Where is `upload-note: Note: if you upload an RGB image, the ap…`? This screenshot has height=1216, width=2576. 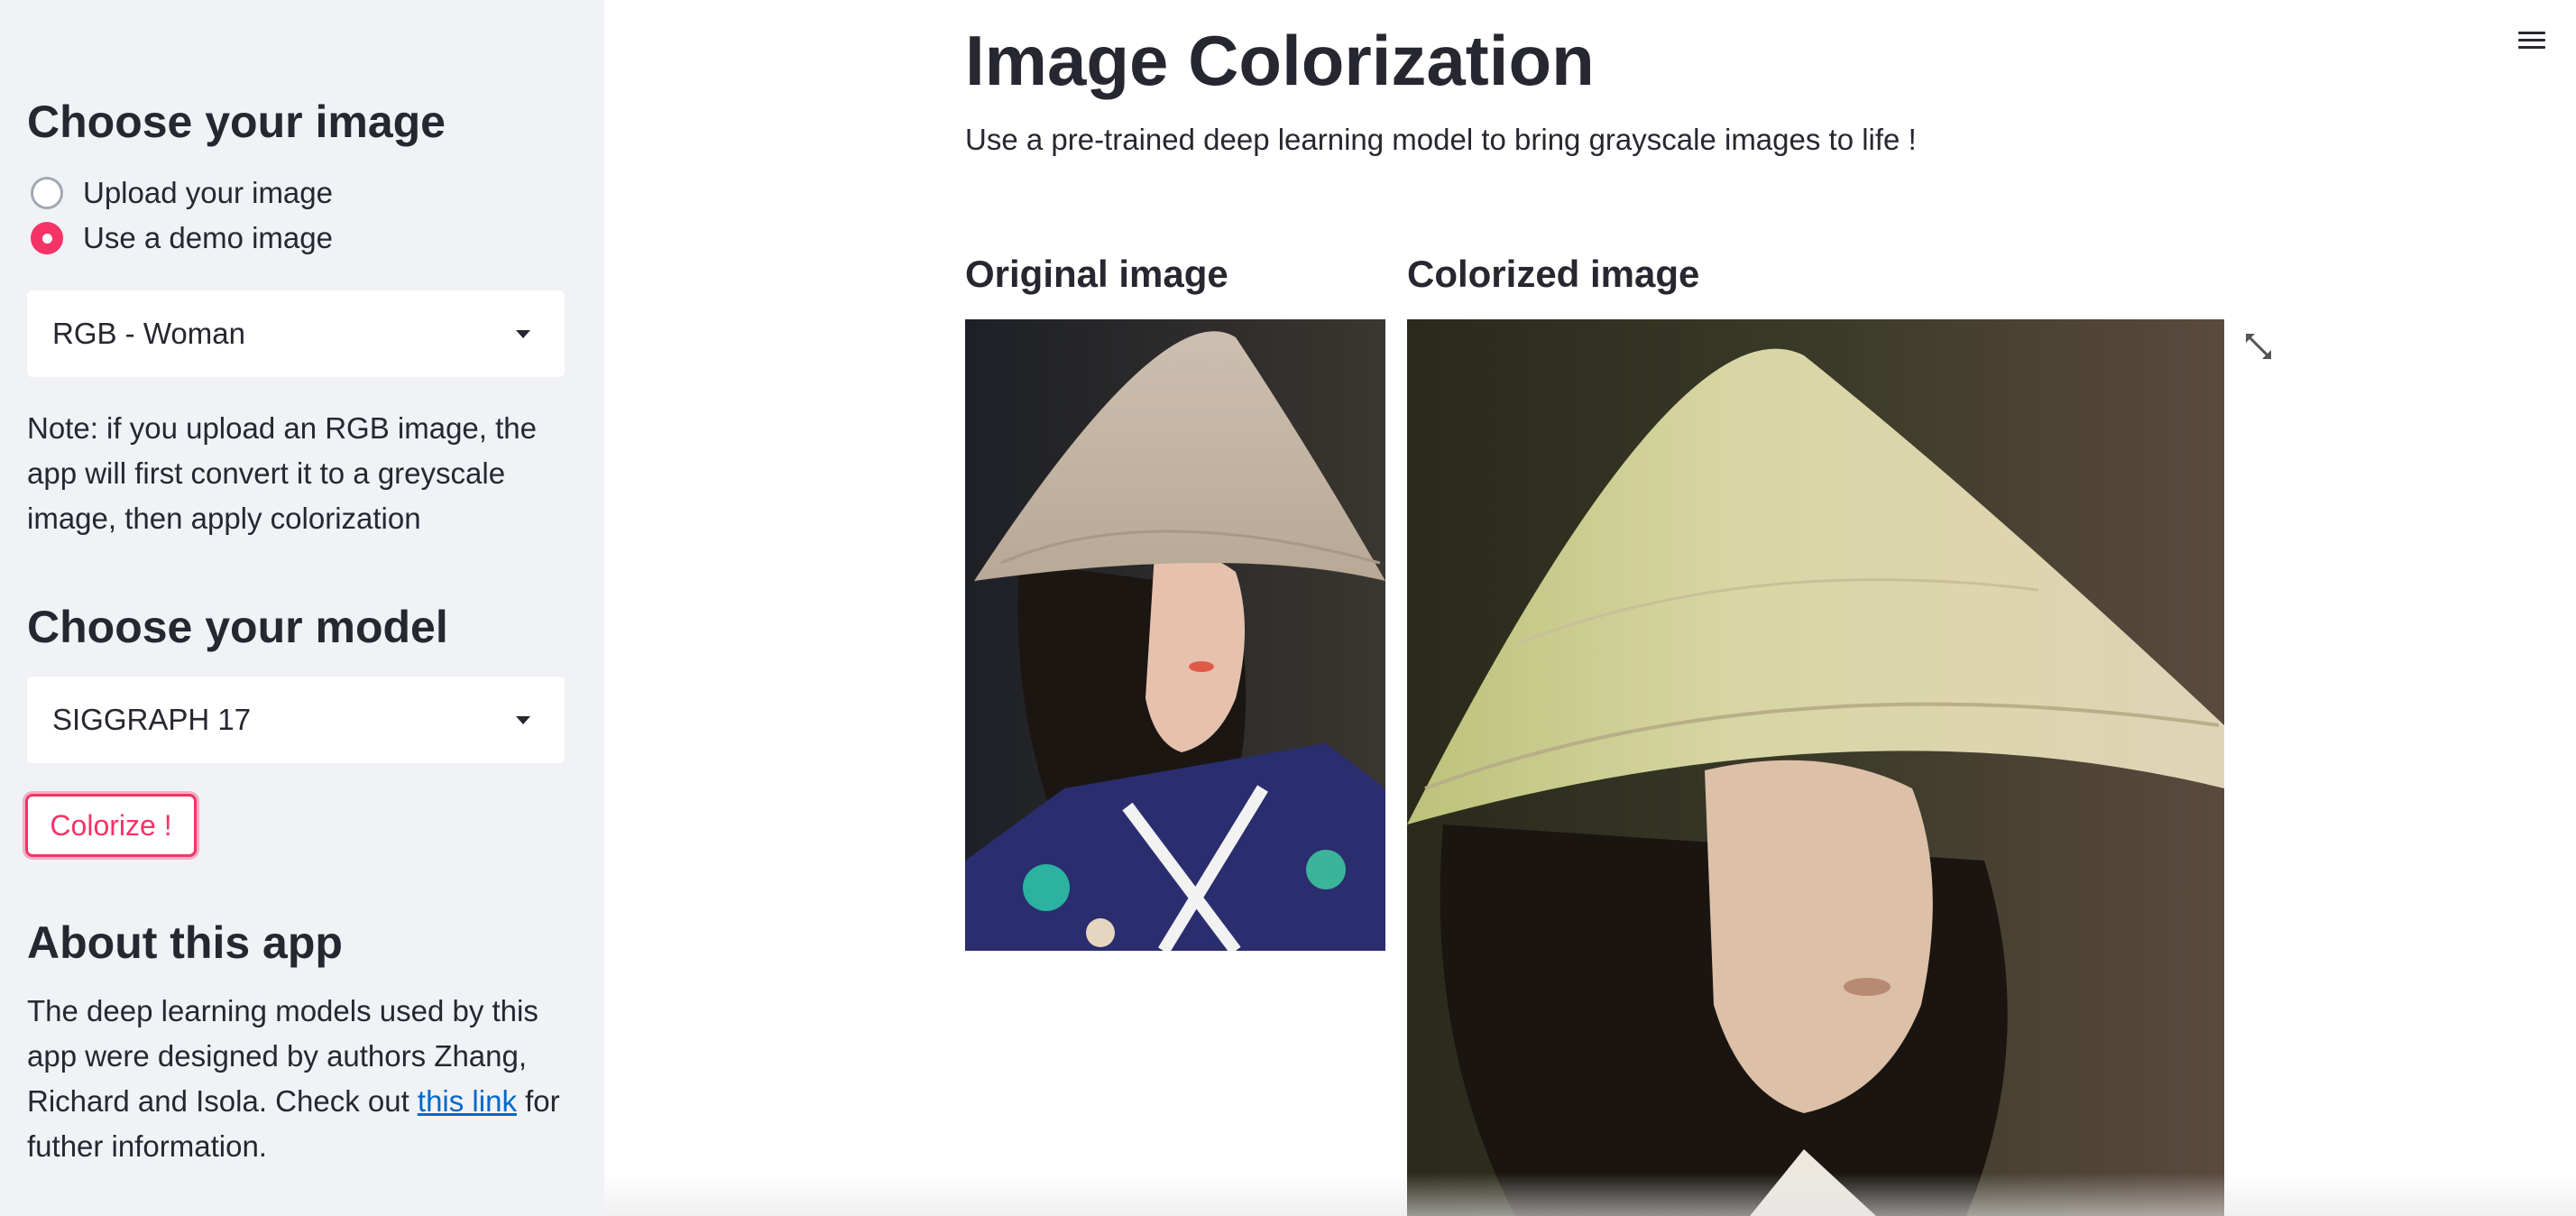 upload-note: Note: if you upload an RGB image, the ap… is located at coordinates (282, 473).